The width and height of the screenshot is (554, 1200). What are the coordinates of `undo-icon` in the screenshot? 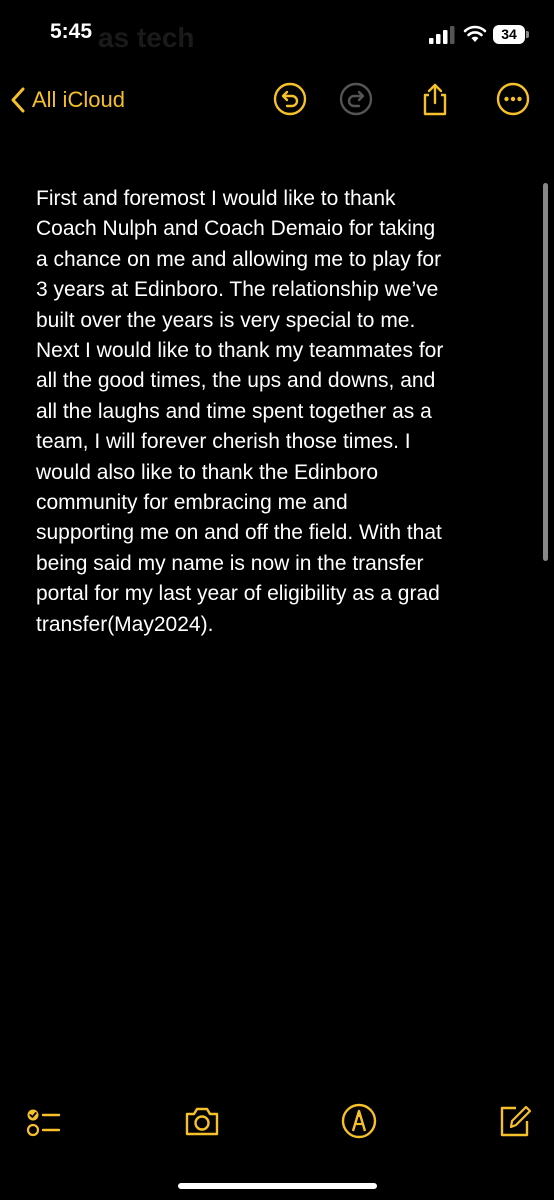 It's located at (290, 99).